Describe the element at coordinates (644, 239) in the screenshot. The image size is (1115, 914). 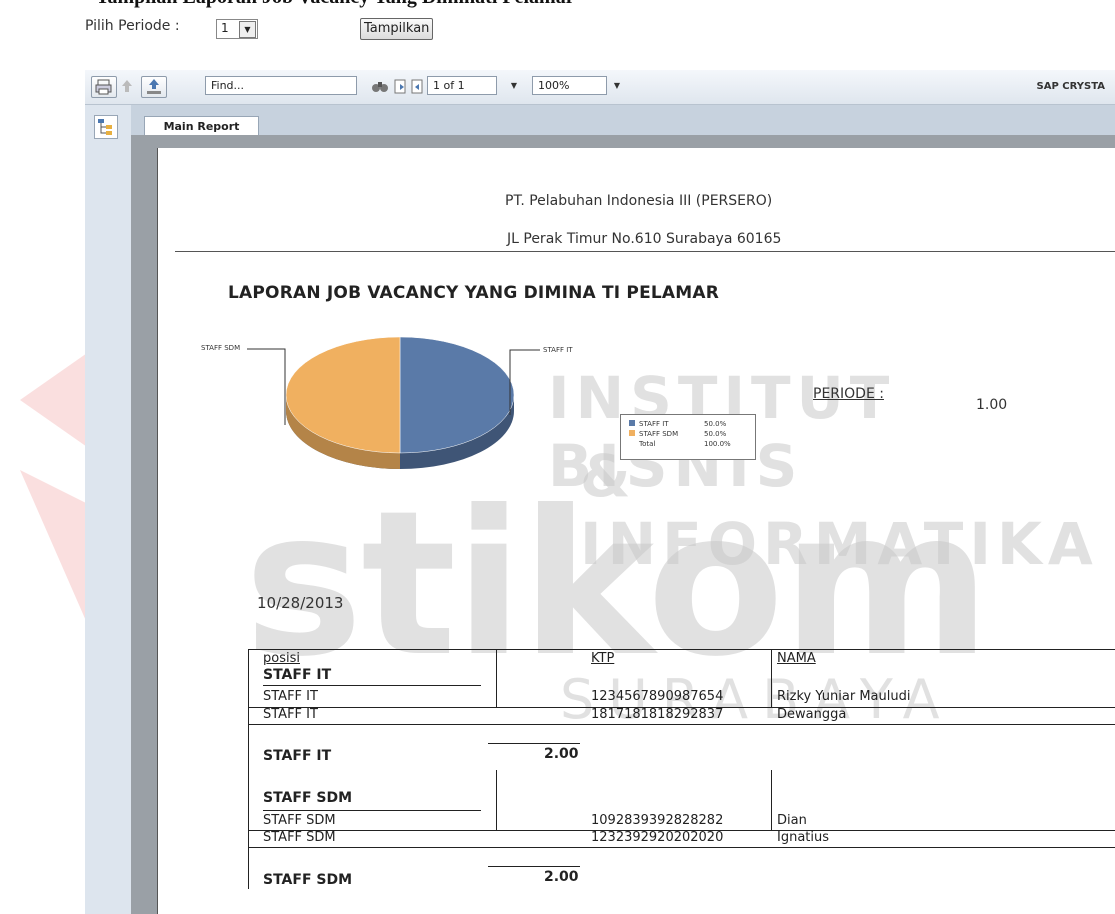
I see `company-address: JL Perak Timur No.610 Surabaya 60165` at that location.